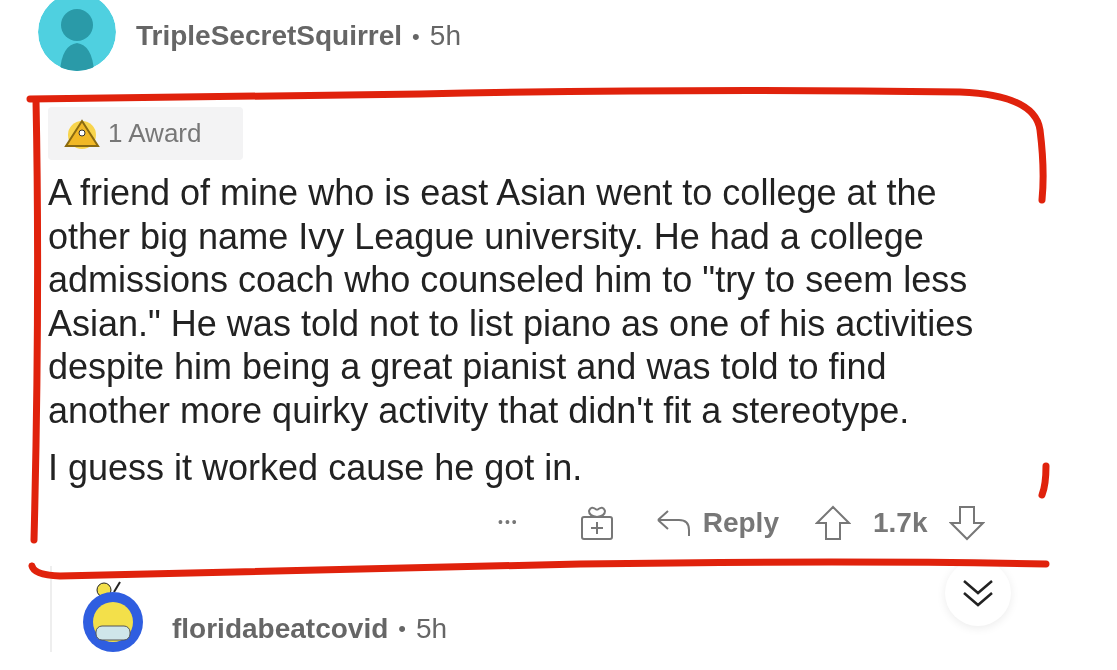 The height and width of the screenshot is (670, 1117). Describe the element at coordinates (82, 133) in the screenshot. I see `award-icon` at that location.